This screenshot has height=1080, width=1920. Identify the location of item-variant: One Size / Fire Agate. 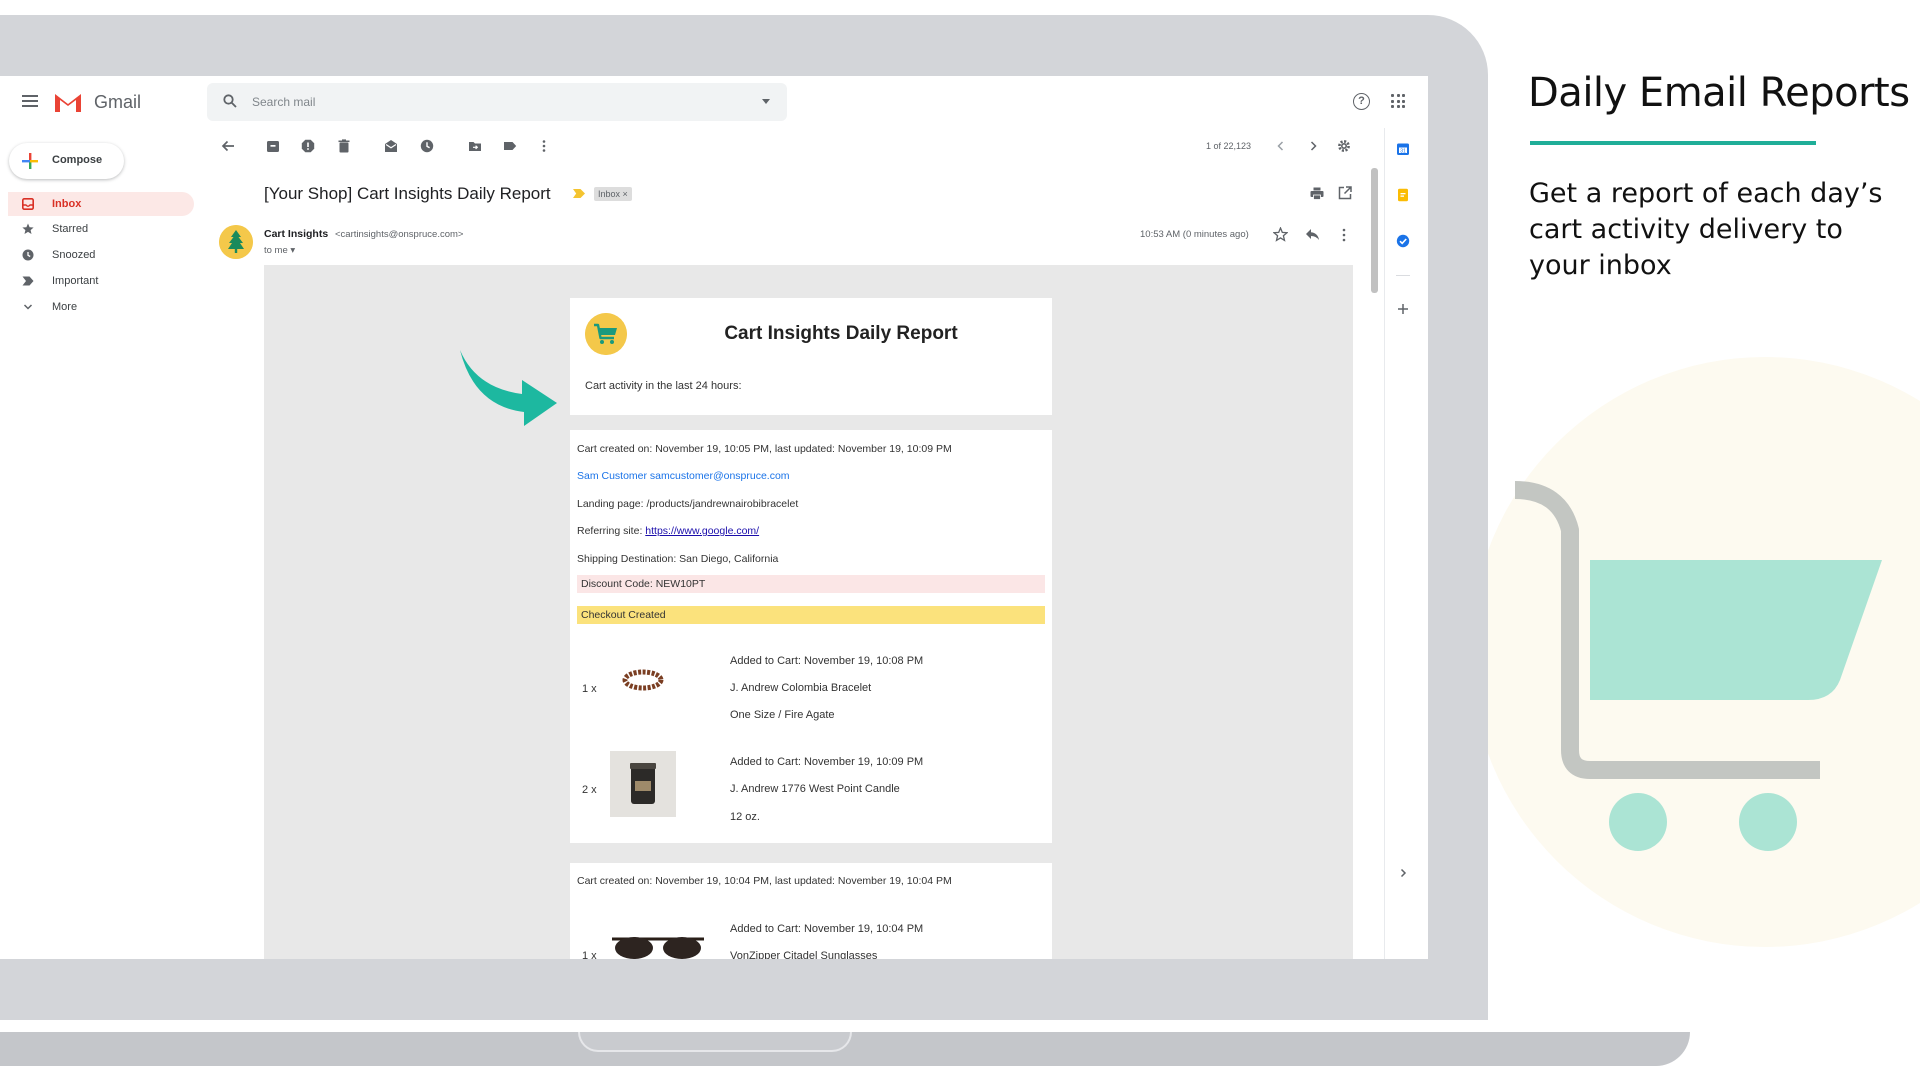
(782, 715).